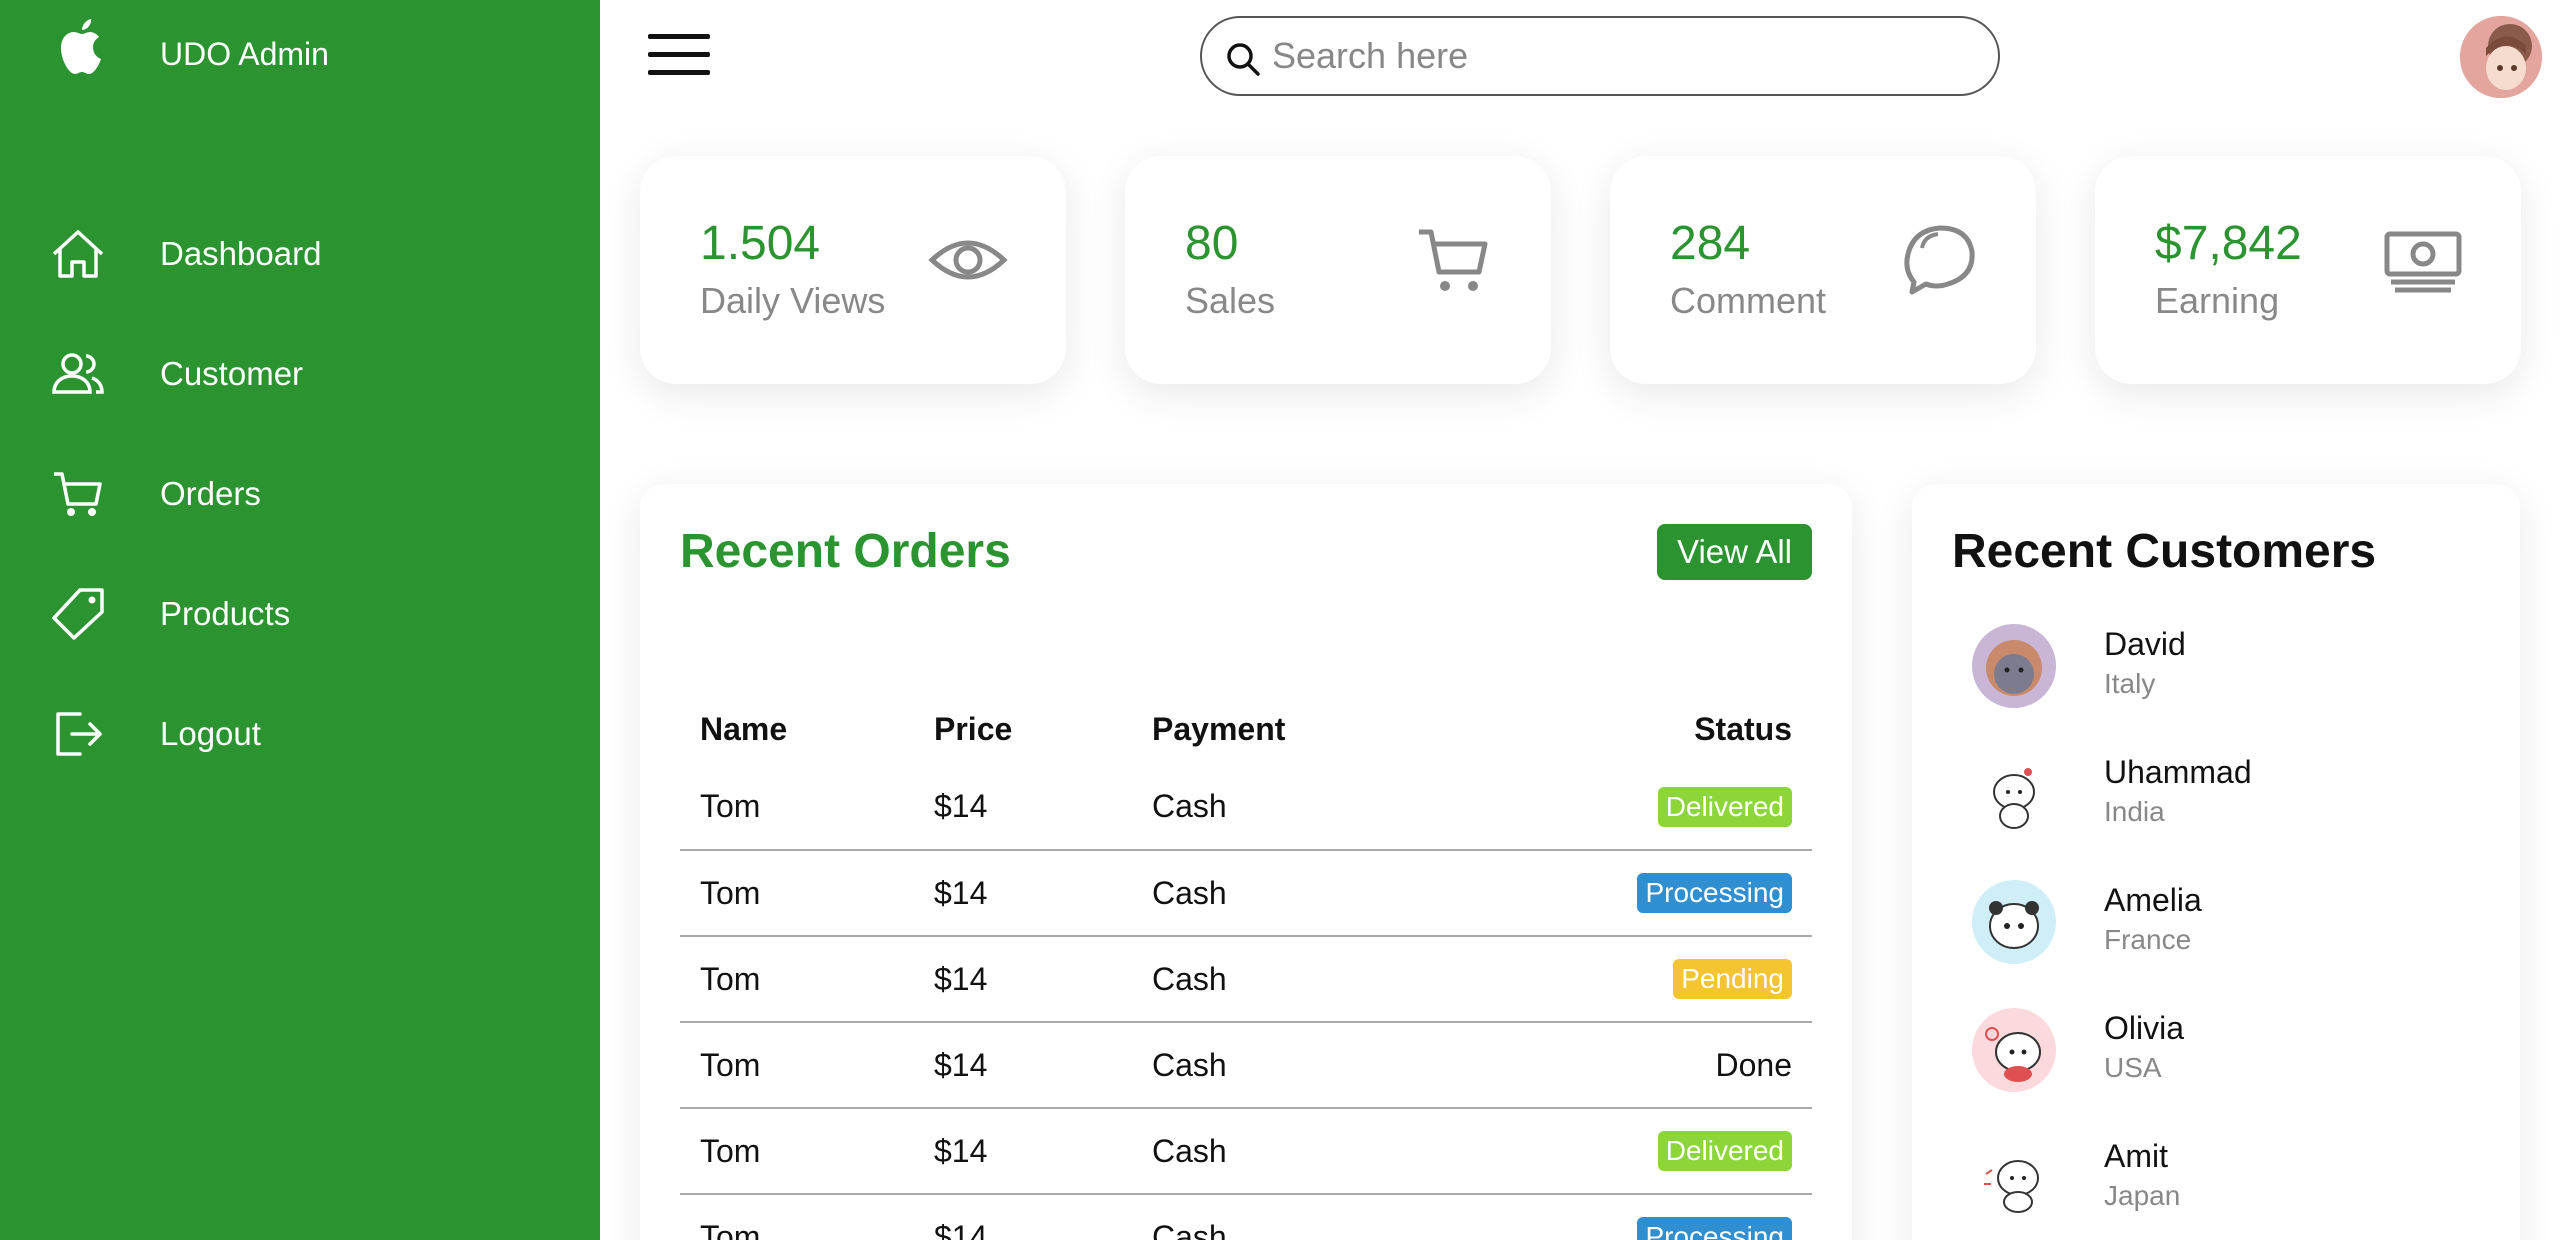 Image resolution: width=2560 pixels, height=1240 pixels. I want to click on search-icon, so click(1243, 59).